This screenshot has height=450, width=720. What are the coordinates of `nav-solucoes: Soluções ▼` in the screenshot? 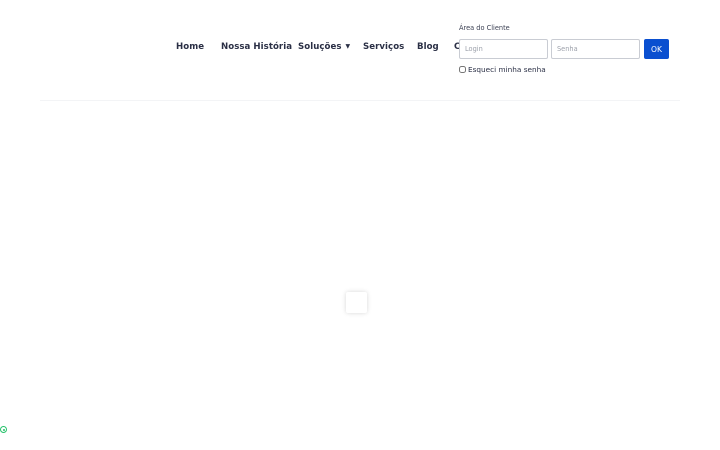 It's located at (324, 47).